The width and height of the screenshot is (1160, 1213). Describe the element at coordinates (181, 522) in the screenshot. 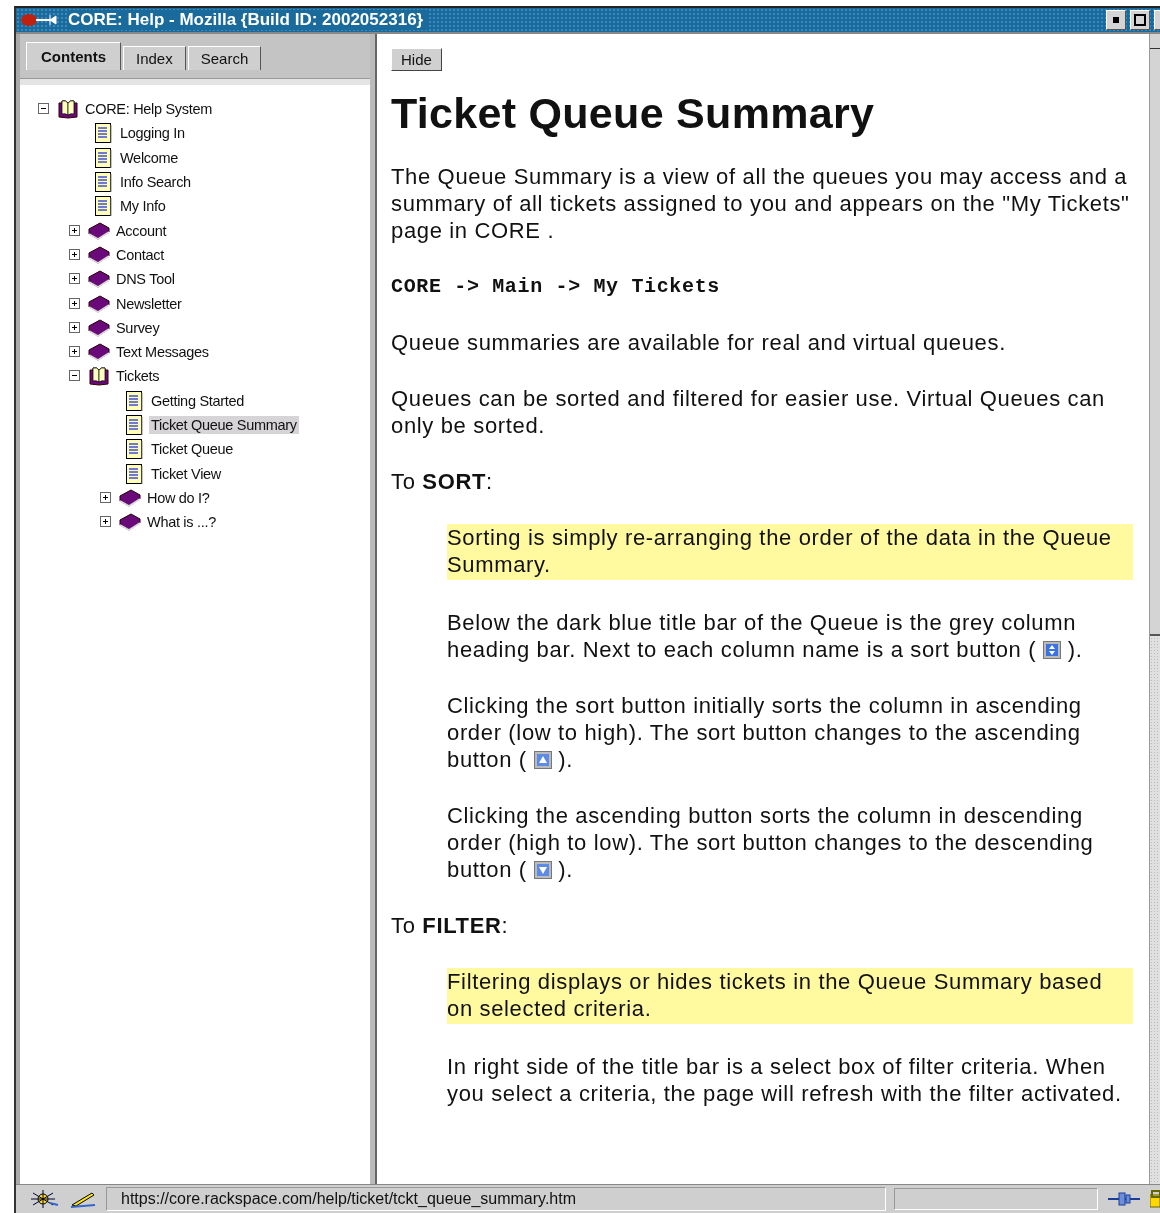

I see `tree-item: What is ...?` at that location.